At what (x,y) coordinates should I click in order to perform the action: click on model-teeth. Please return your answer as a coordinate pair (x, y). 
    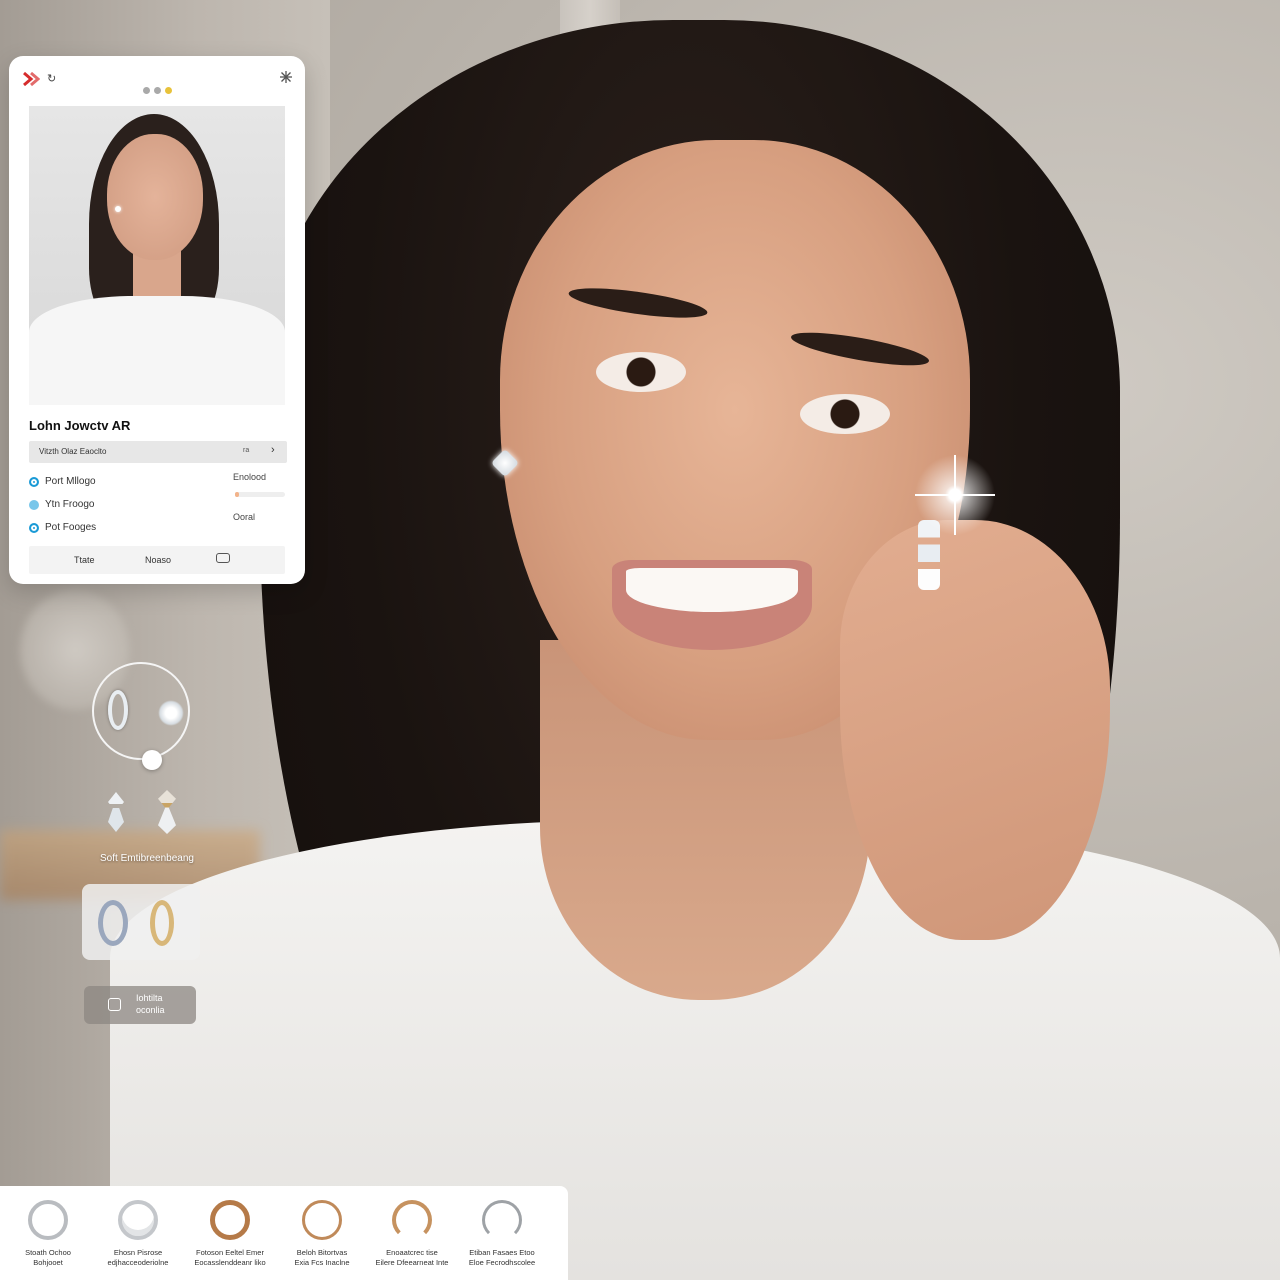
    Looking at the image, I should click on (712, 590).